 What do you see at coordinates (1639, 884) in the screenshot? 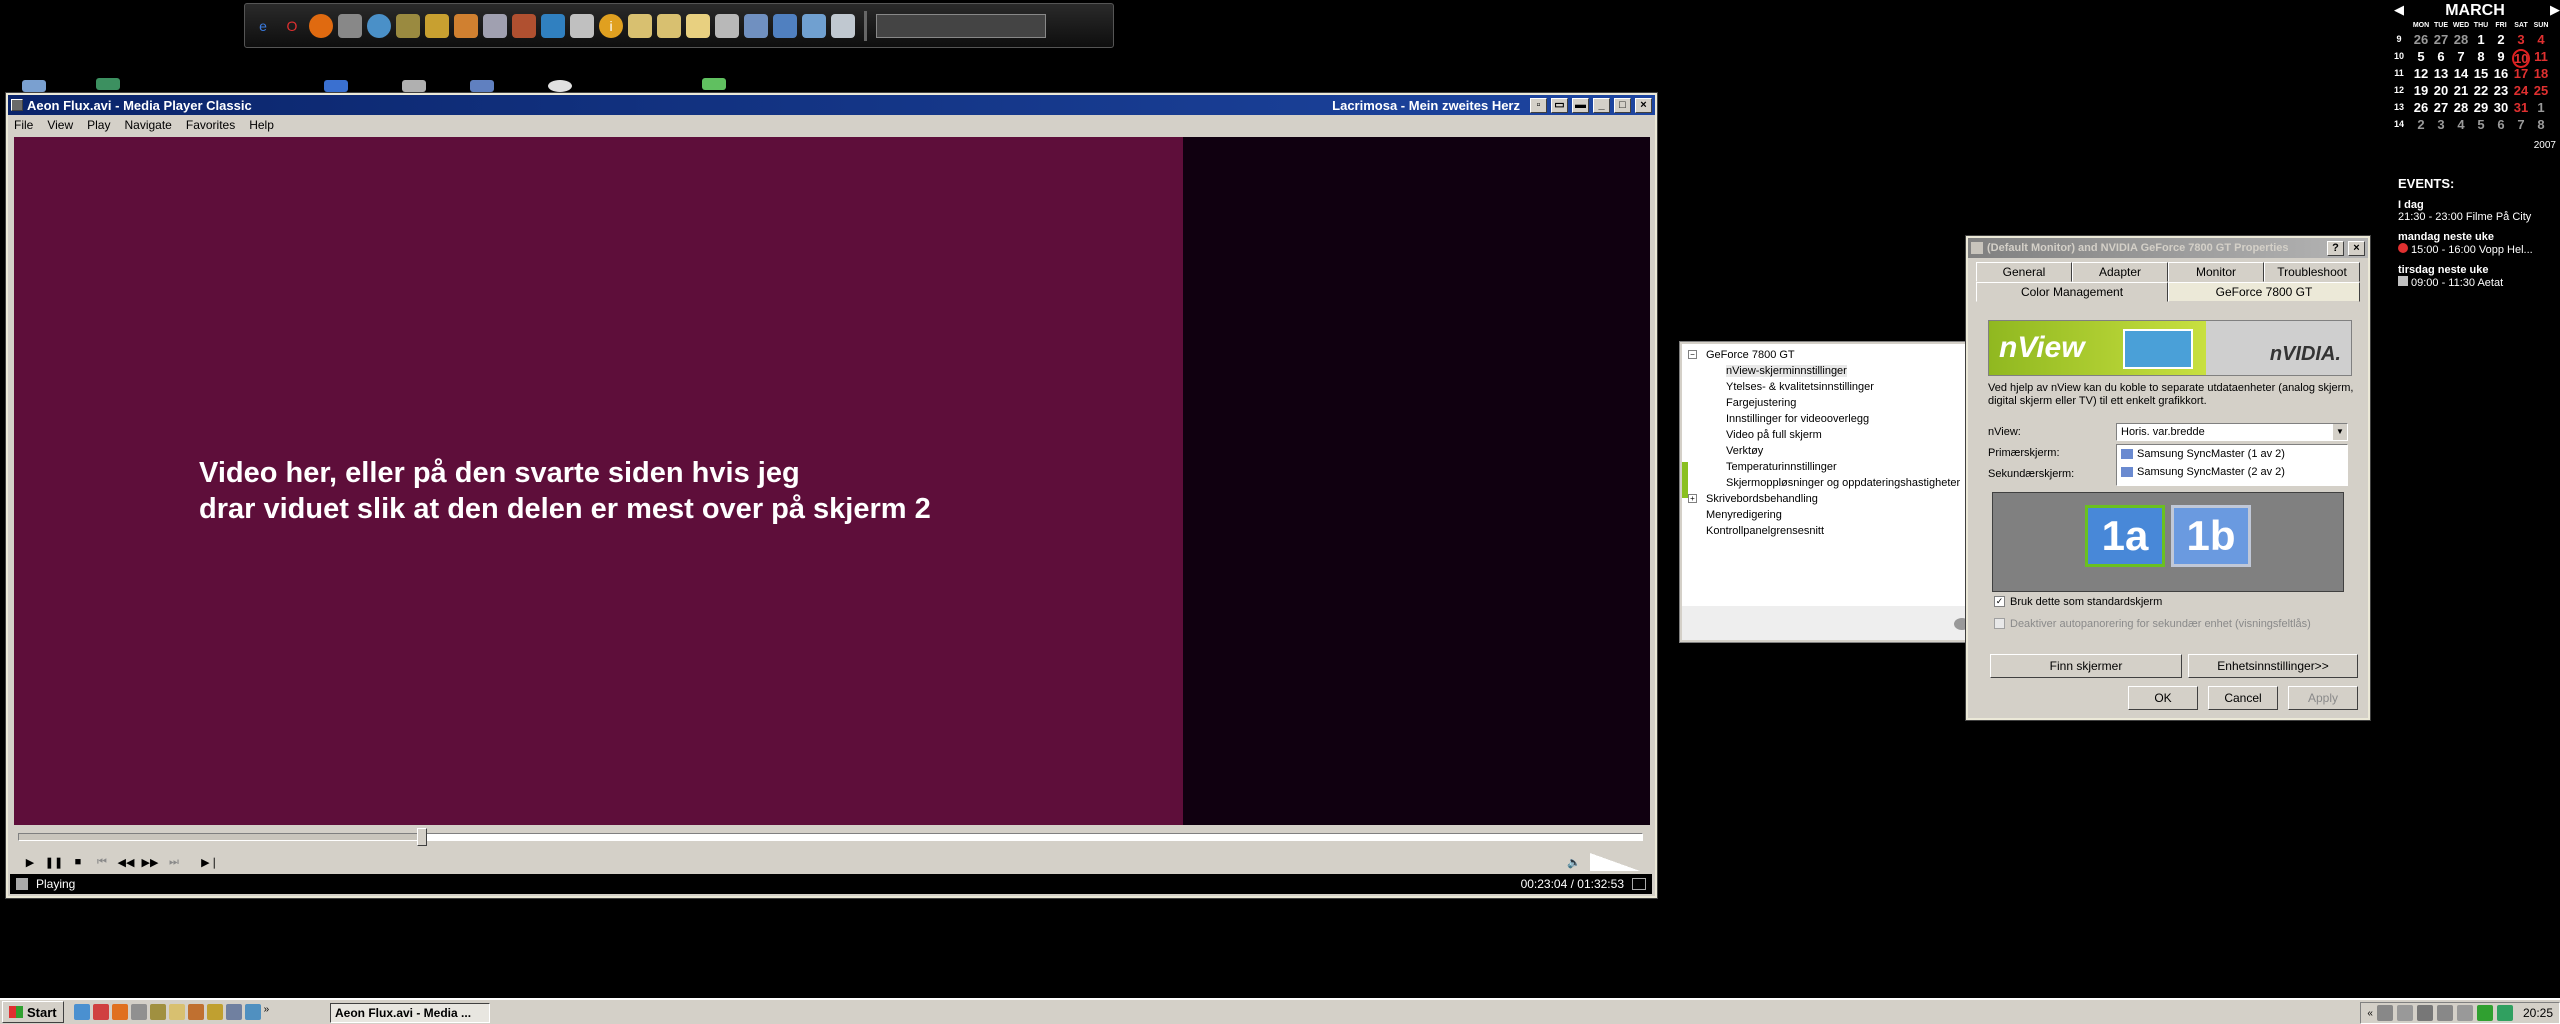
I see `audio-icon` at bounding box center [1639, 884].